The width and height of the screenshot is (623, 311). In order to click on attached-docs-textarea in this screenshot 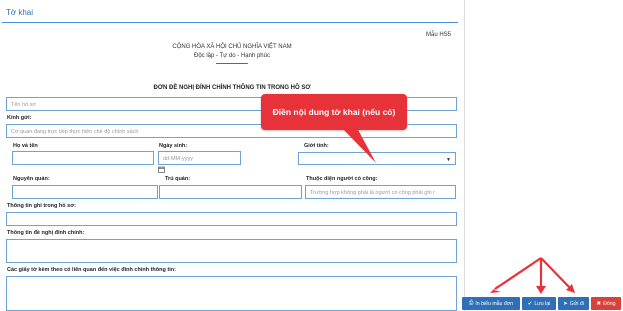, I will do `click(231, 293)`.